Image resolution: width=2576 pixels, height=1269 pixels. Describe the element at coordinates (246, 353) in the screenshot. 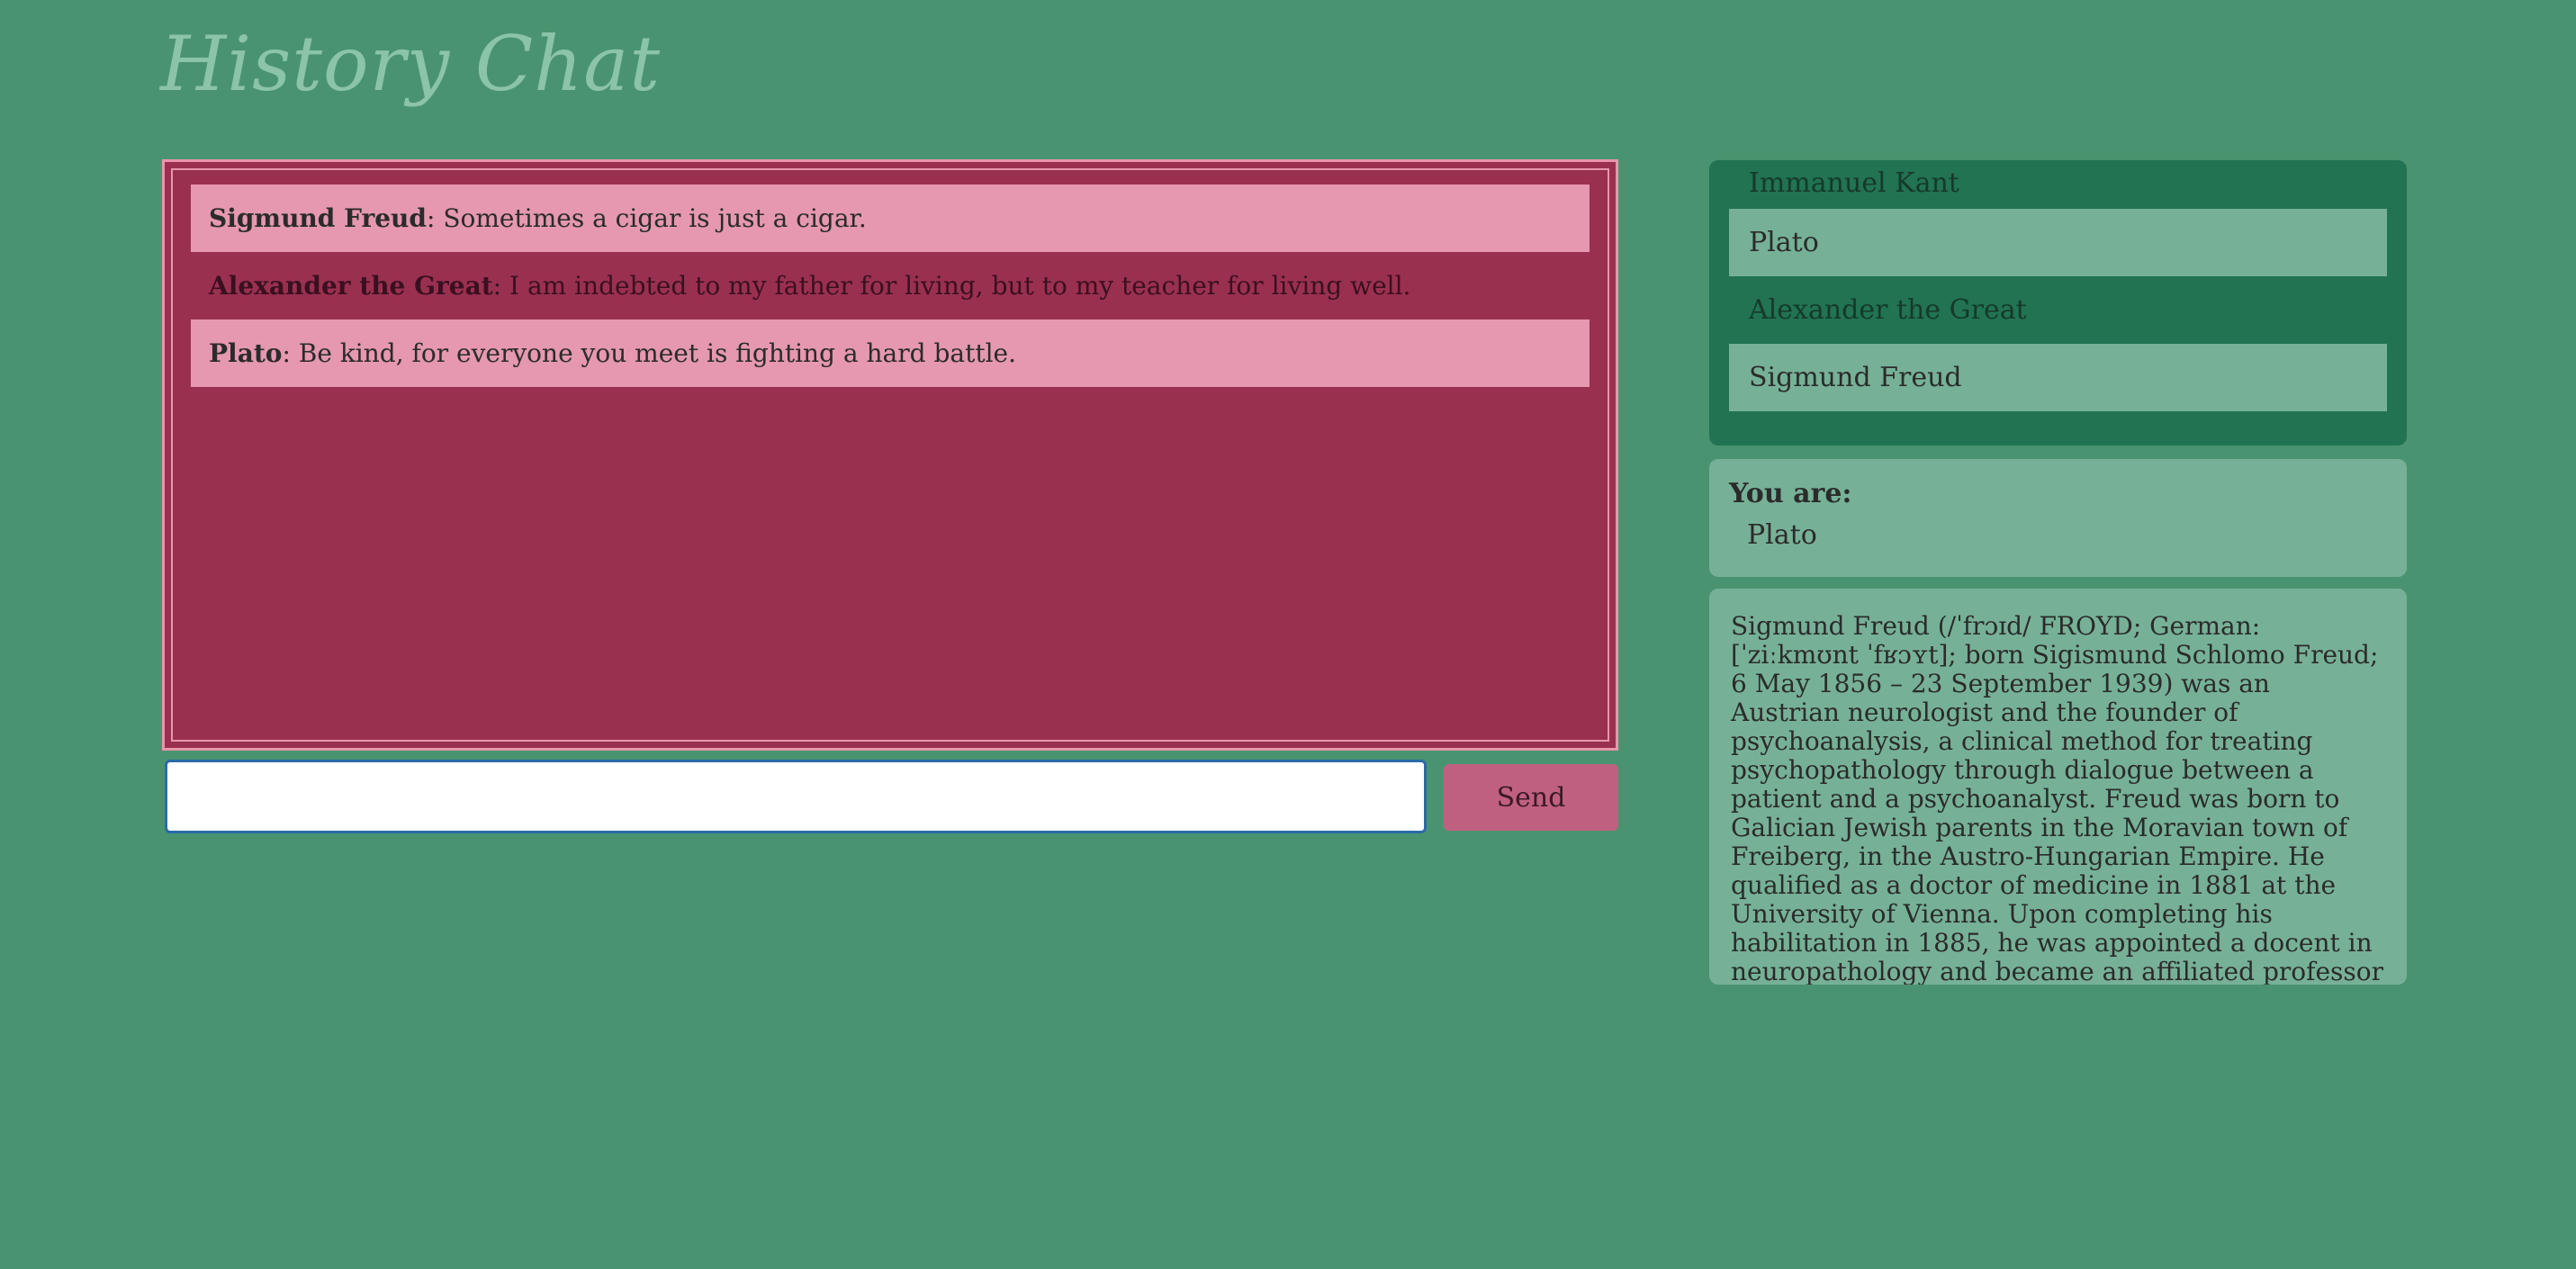

I see `message-sender: Plato` at that location.